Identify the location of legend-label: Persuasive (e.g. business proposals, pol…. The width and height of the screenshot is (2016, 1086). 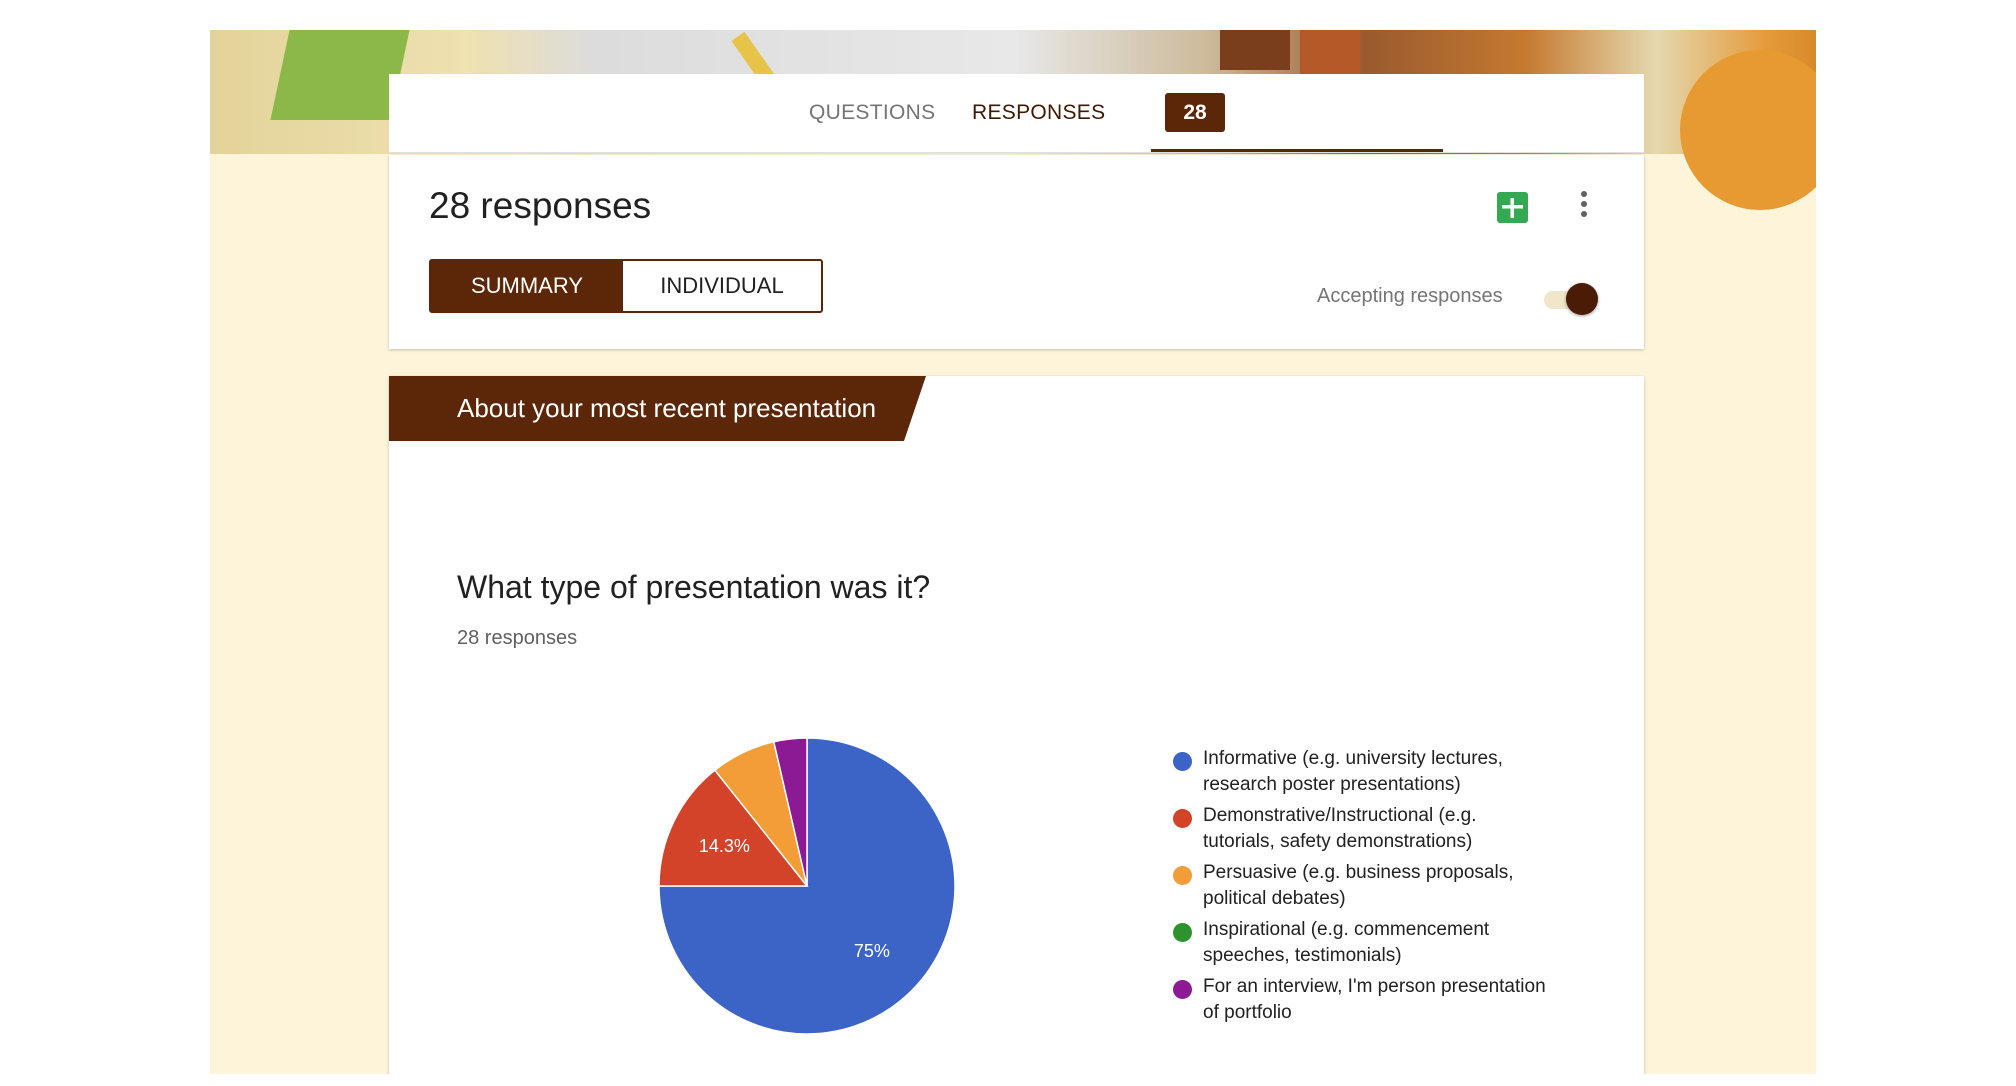
(1358, 885).